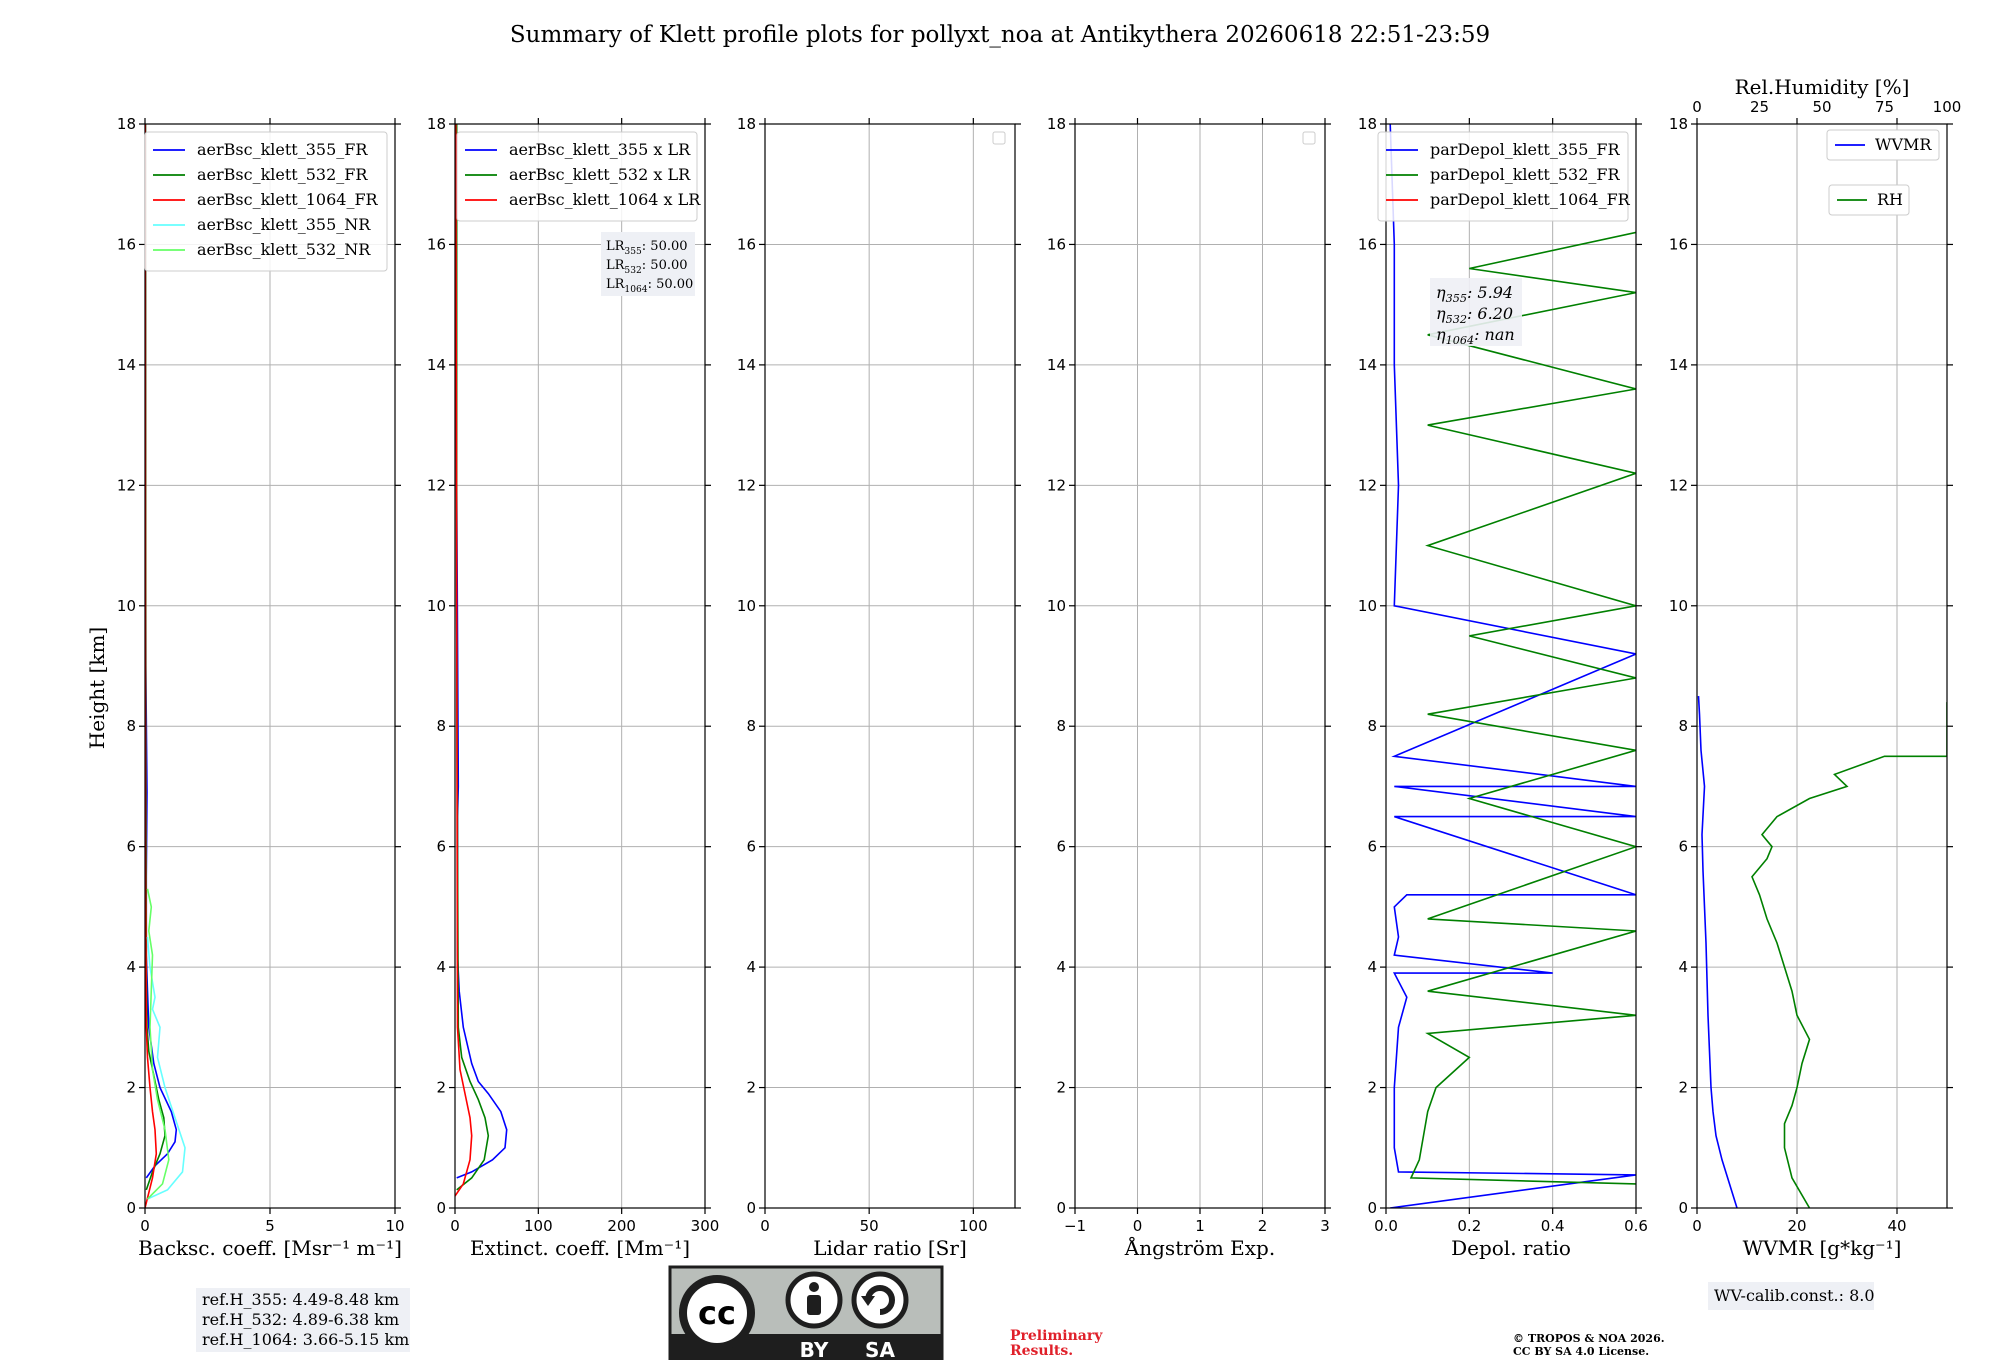 This screenshot has width=2000, height=1360. I want to click on x-tick-label: −1, so click(1075, 1226).